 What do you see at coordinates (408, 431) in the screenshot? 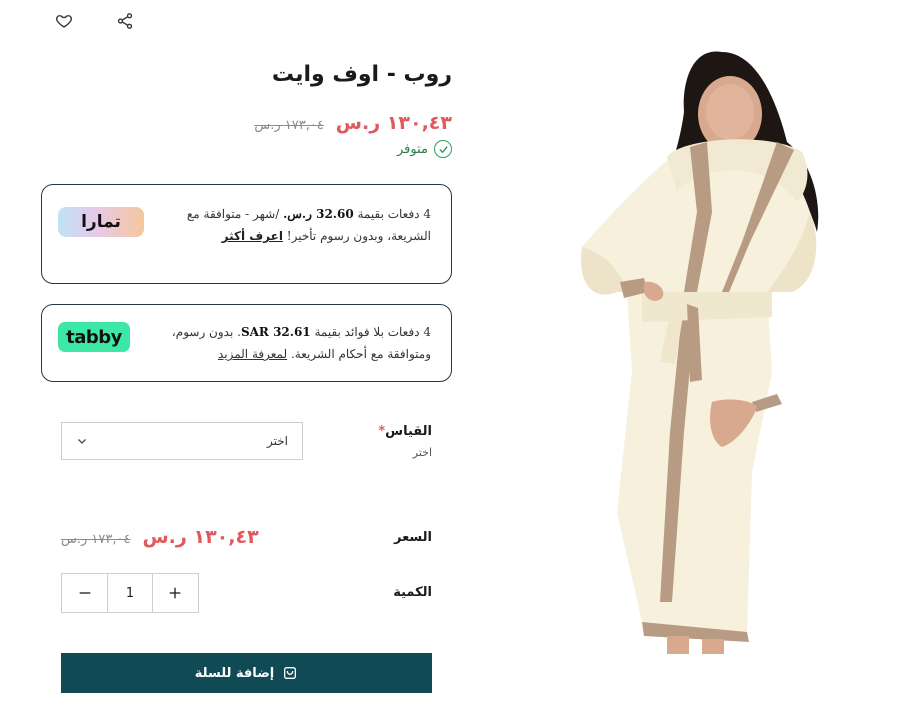
I see `size-label-text: القياس` at bounding box center [408, 431].